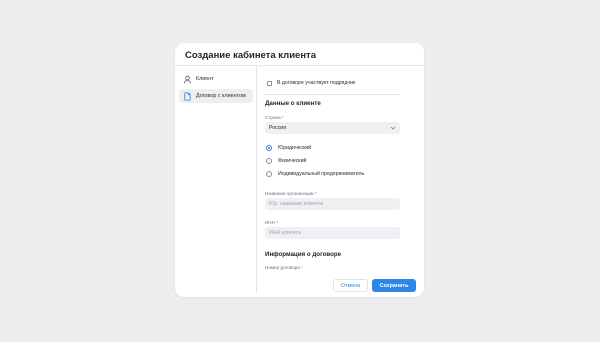  I want to click on contractor-checkbox-label: В договоре участвует подрядчик, so click(316, 83).